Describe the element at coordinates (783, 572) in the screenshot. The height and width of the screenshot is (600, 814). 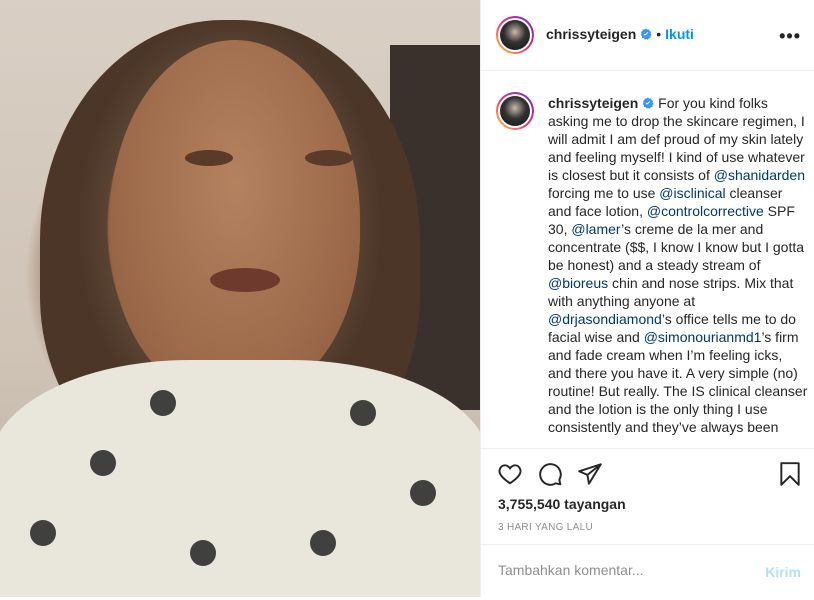
I see `send-comment-button: Kirim` at that location.